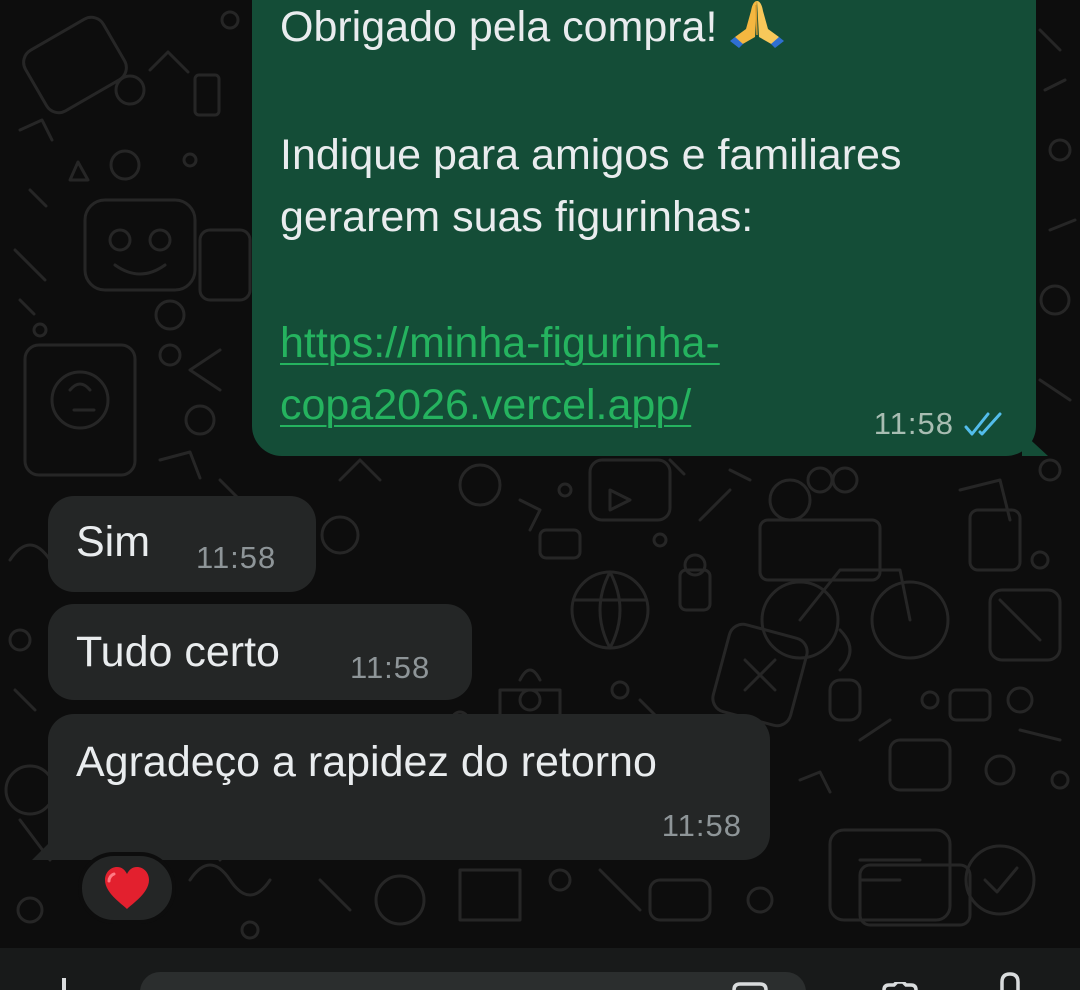 Image resolution: width=1080 pixels, height=990 pixels. What do you see at coordinates (366, 762) in the screenshot?
I see `message-text: Agradeço a rapidez do retorno` at bounding box center [366, 762].